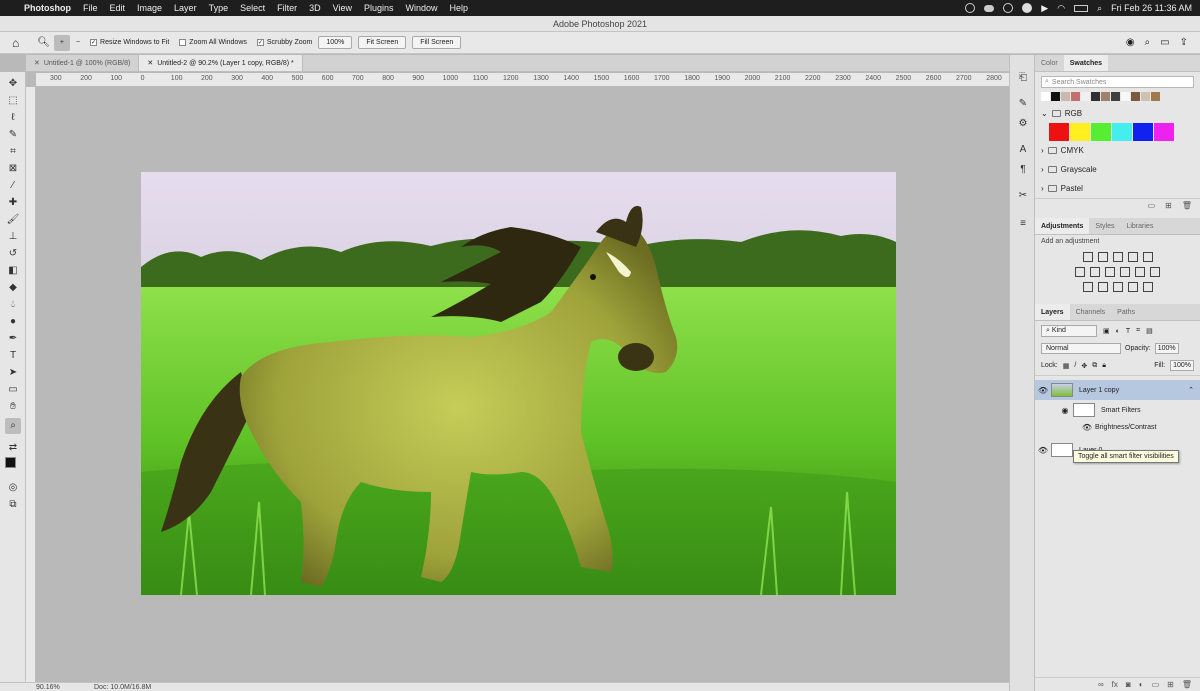 This screenshot has height=691, width=1200. I want to click on screen-mode-icon: ⧉, so click(13, 505).